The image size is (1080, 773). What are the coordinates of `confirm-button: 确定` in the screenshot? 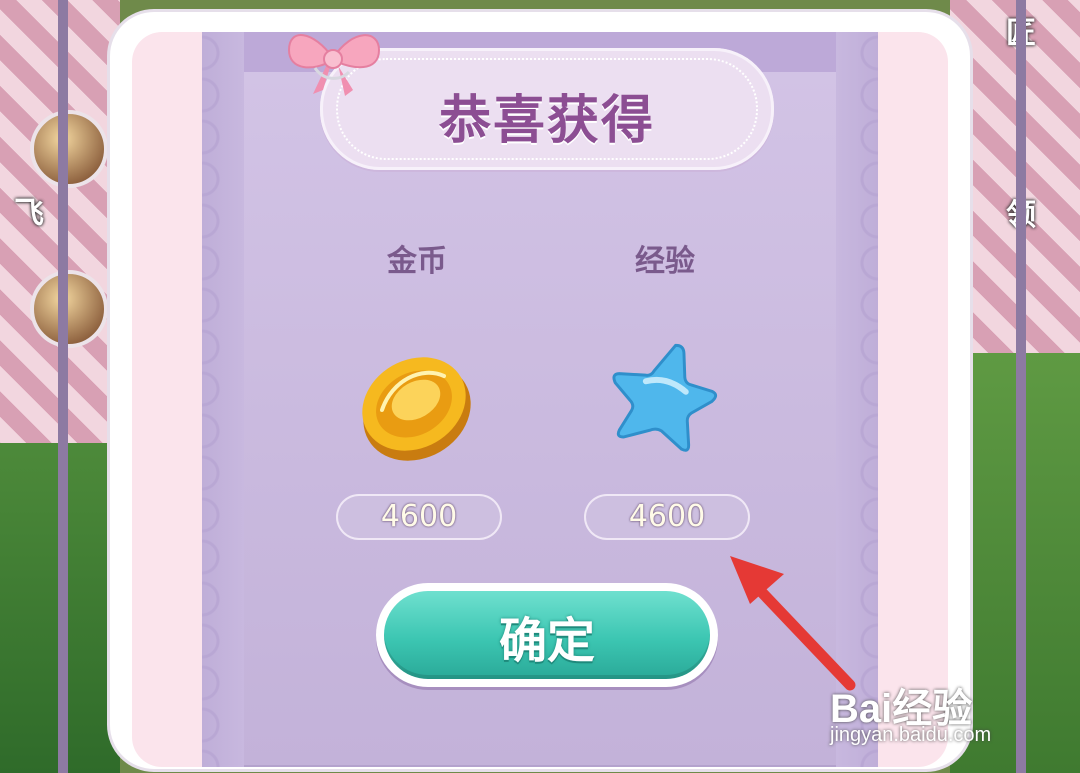 It's located at (547, 635).